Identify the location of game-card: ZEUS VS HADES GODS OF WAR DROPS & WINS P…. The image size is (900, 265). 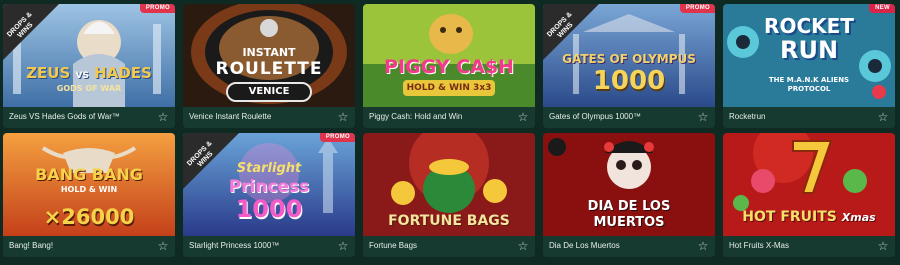
(89, 66).